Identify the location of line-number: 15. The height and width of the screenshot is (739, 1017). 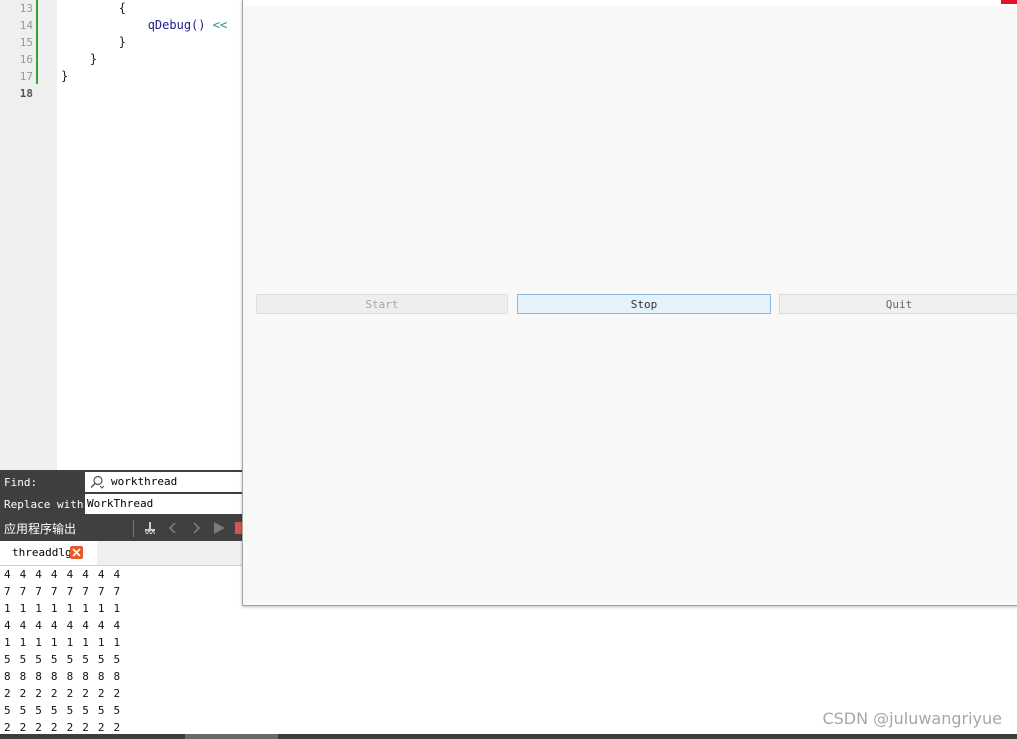
(26, 42).